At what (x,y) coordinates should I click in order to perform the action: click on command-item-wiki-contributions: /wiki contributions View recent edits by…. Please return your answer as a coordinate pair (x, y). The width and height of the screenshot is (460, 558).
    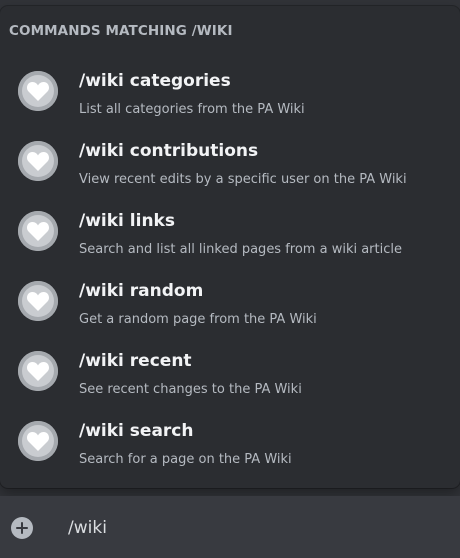
    Looking at the image, I should click on (230, 161).